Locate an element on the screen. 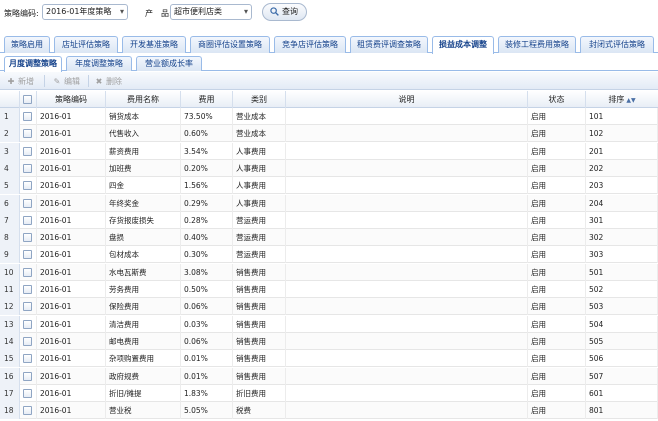 This screenshot has width=658, height=421. column-header-code: 策略编码 is located at coordinates (71, 99).